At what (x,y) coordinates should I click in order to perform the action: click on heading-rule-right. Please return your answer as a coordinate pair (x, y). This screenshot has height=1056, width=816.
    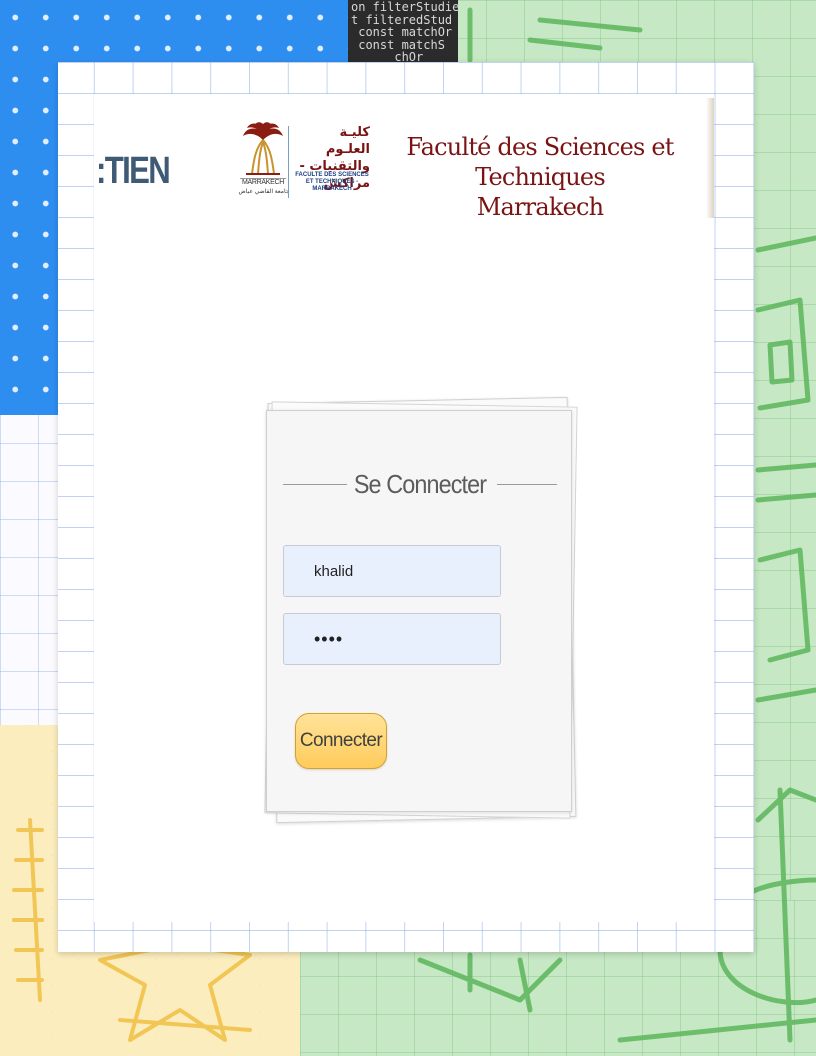
    Looking at the image, I should click on (527, 484).